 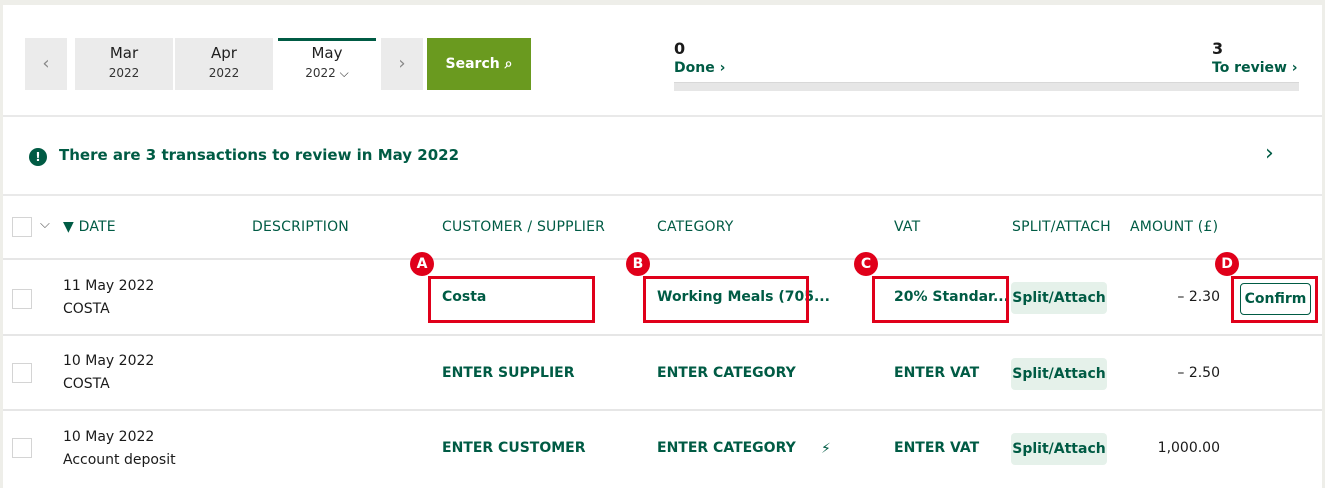 I want to click on progress-bar, so click(x=986, y=86).